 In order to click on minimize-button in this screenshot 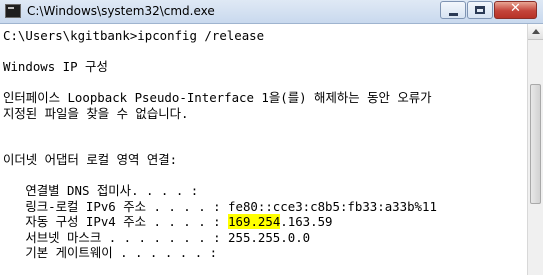, I will do `click(453, 10)`.